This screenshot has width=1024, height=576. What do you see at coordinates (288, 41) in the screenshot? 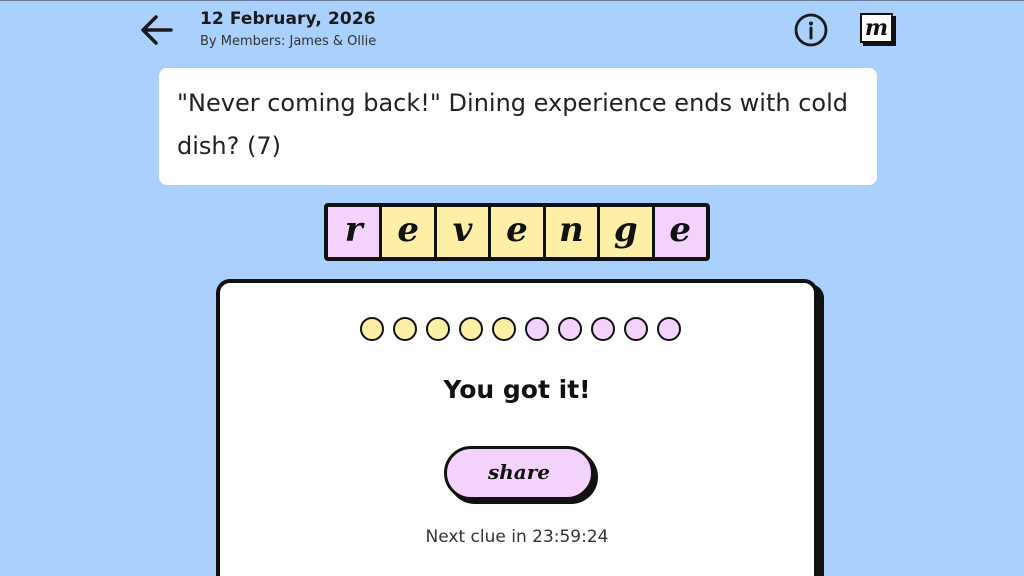
I see `puzzle-byline: By Members: James & Ollie` at bounding box center [288, 41].